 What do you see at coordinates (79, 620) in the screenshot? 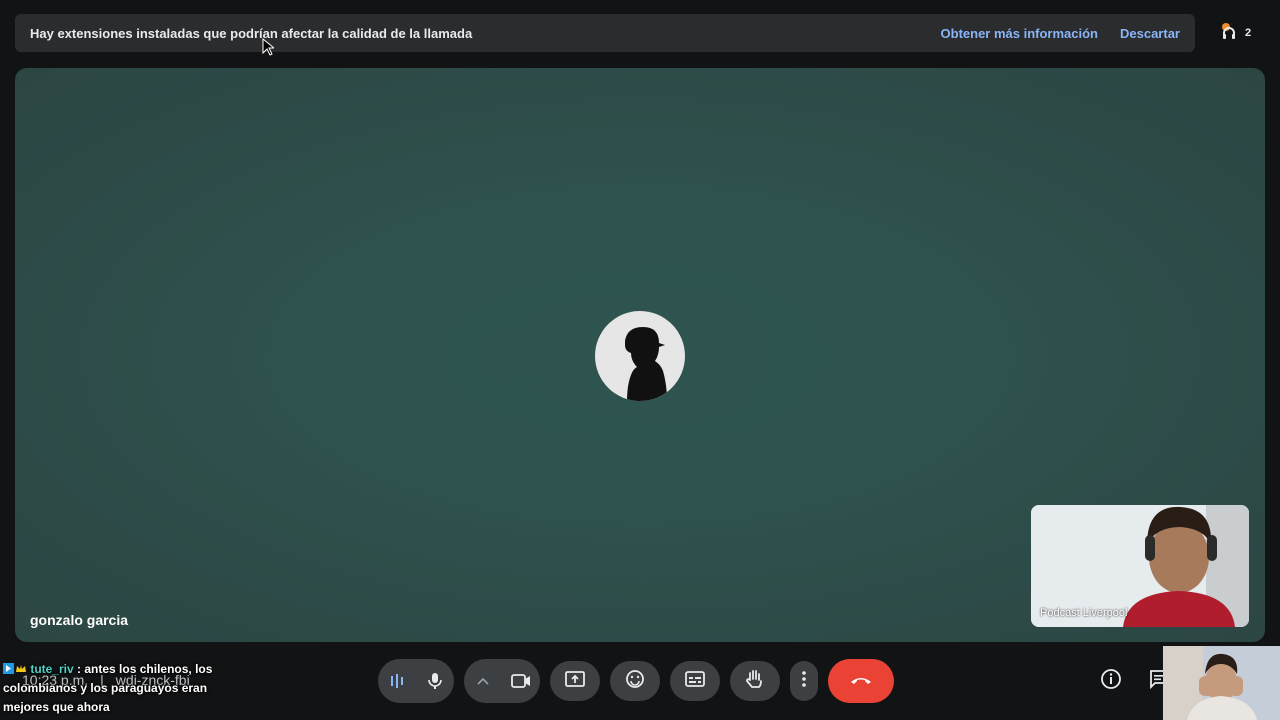
I see `participant-name: gonzalo garcia` at bounding box center [79, 620].